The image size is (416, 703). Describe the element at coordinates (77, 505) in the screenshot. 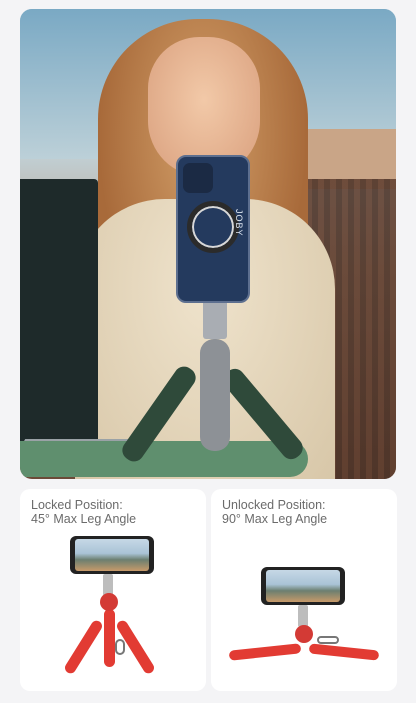

I see `locked-position-label: Locked Position:` at that location.